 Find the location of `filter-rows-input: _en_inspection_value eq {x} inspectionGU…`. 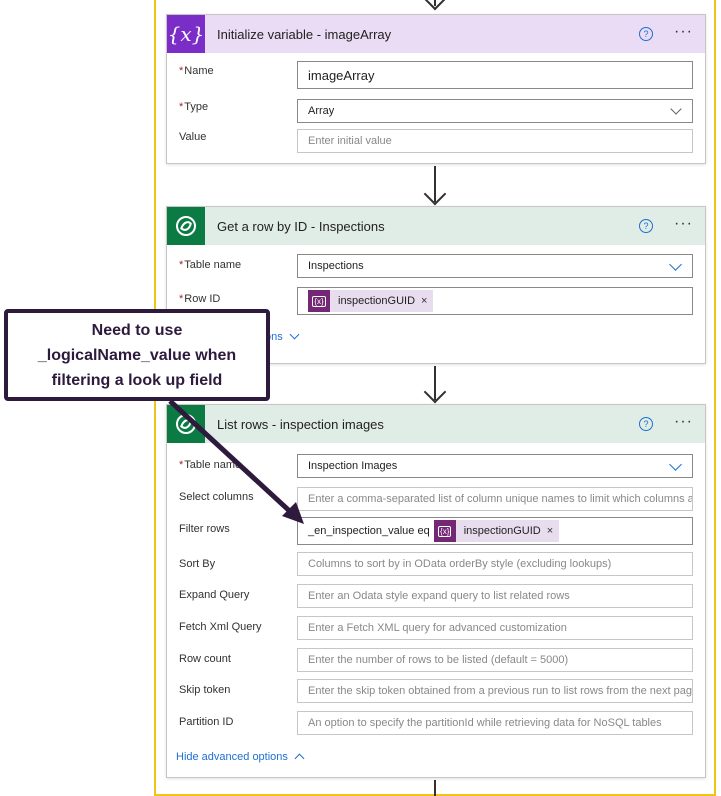

filter-rows-input: _en_inspection_value eq {x} inspectionGU… is located at coordinates (495, 531).